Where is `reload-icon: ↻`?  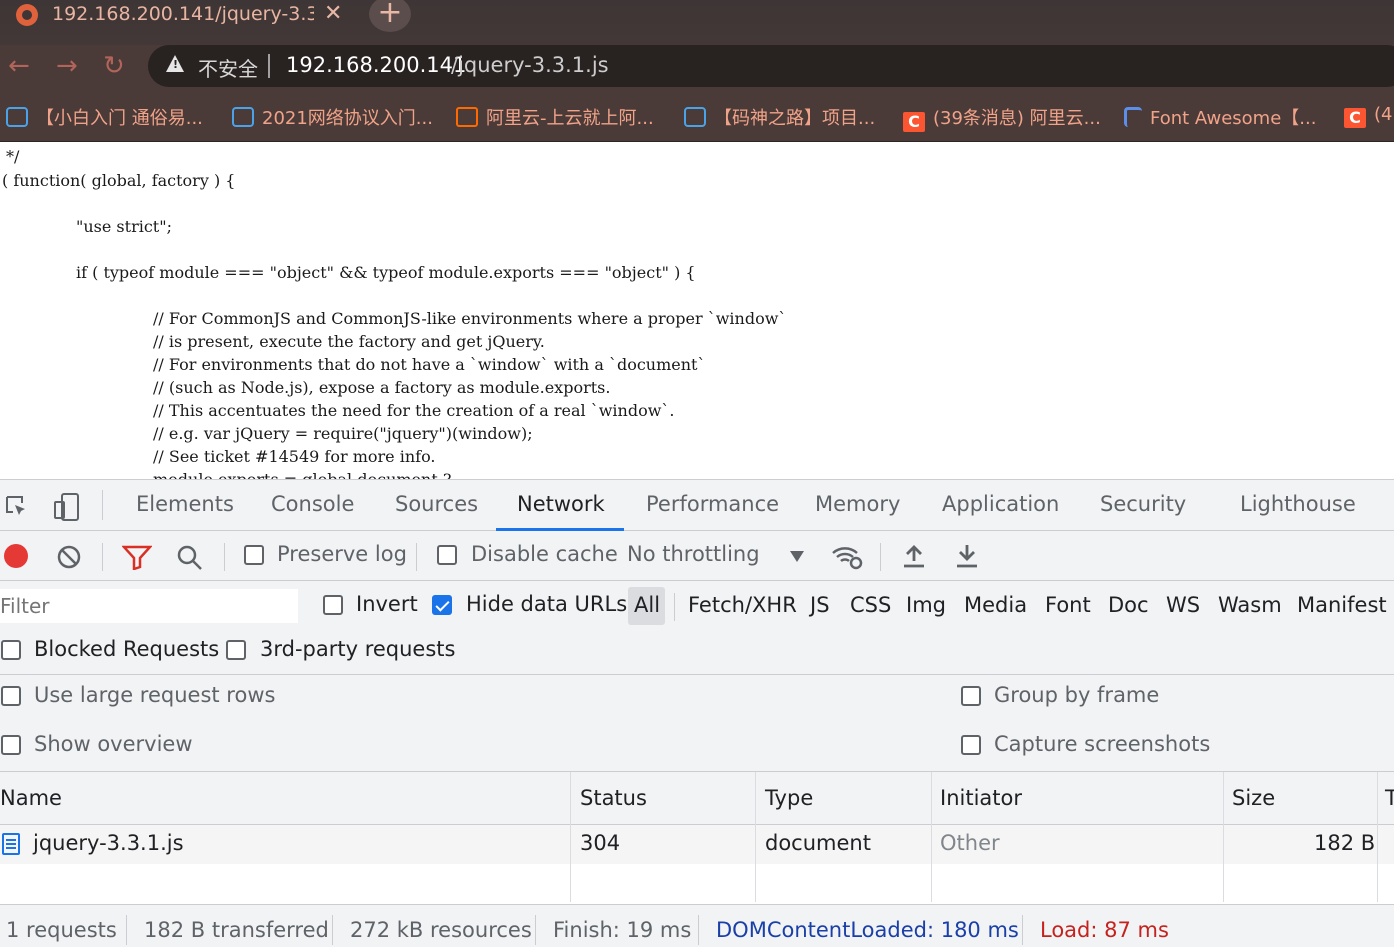 reload-icon: ↻ is located at coordinates (114, 66).